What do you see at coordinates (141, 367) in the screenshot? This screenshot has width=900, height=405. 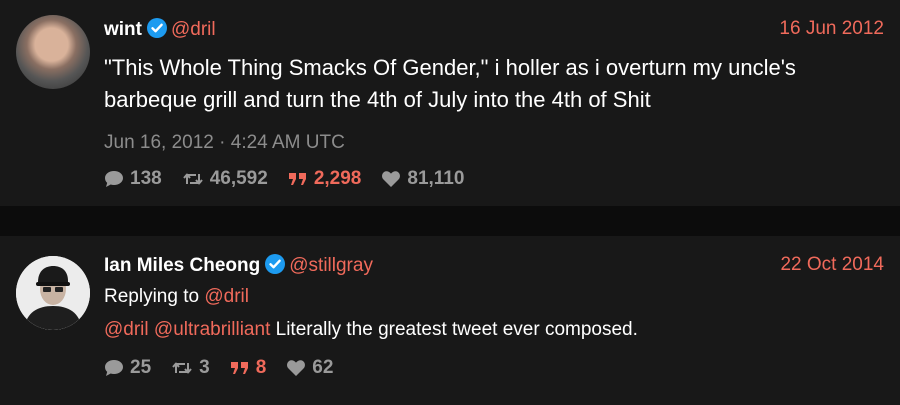 I see `reply-count: 25` at bounding box center [141, 367].